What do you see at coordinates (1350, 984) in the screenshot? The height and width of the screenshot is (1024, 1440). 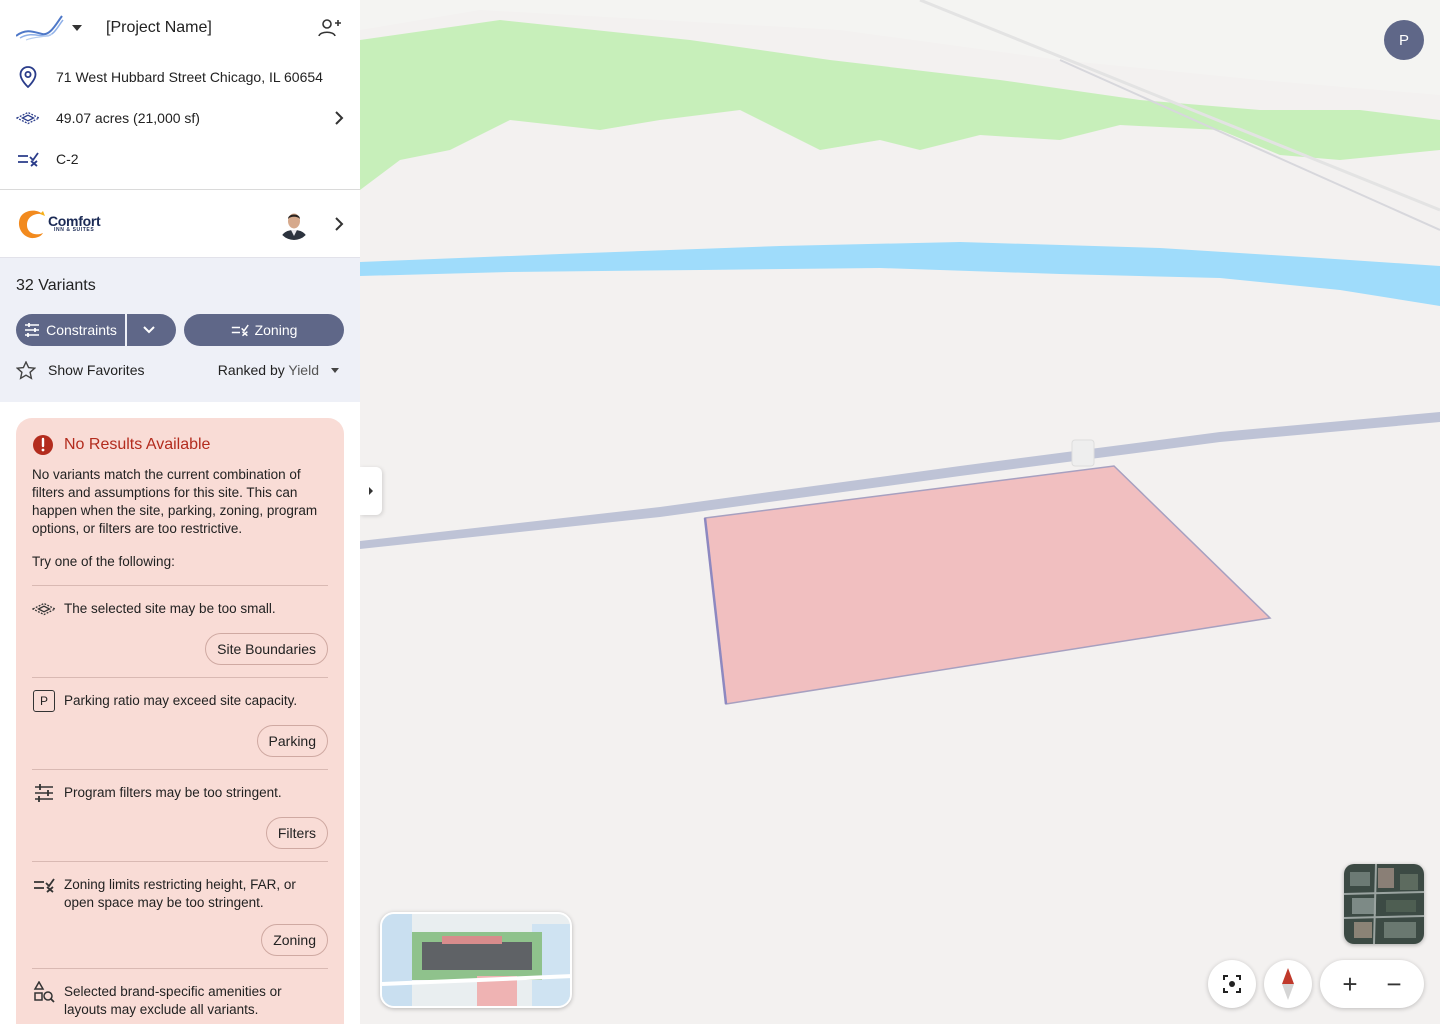 I see `zoom-in-button: +` at bounding box center [1350, 984].